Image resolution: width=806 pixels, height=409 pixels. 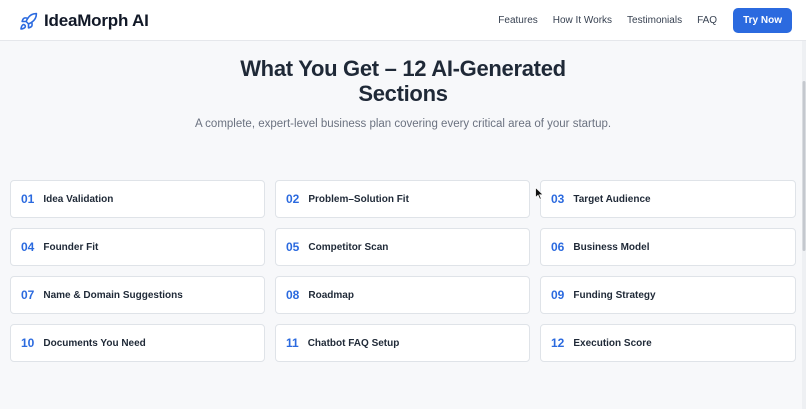 I want to click on section-label: Problem–Solution Fit, so click(x=358, y=199).